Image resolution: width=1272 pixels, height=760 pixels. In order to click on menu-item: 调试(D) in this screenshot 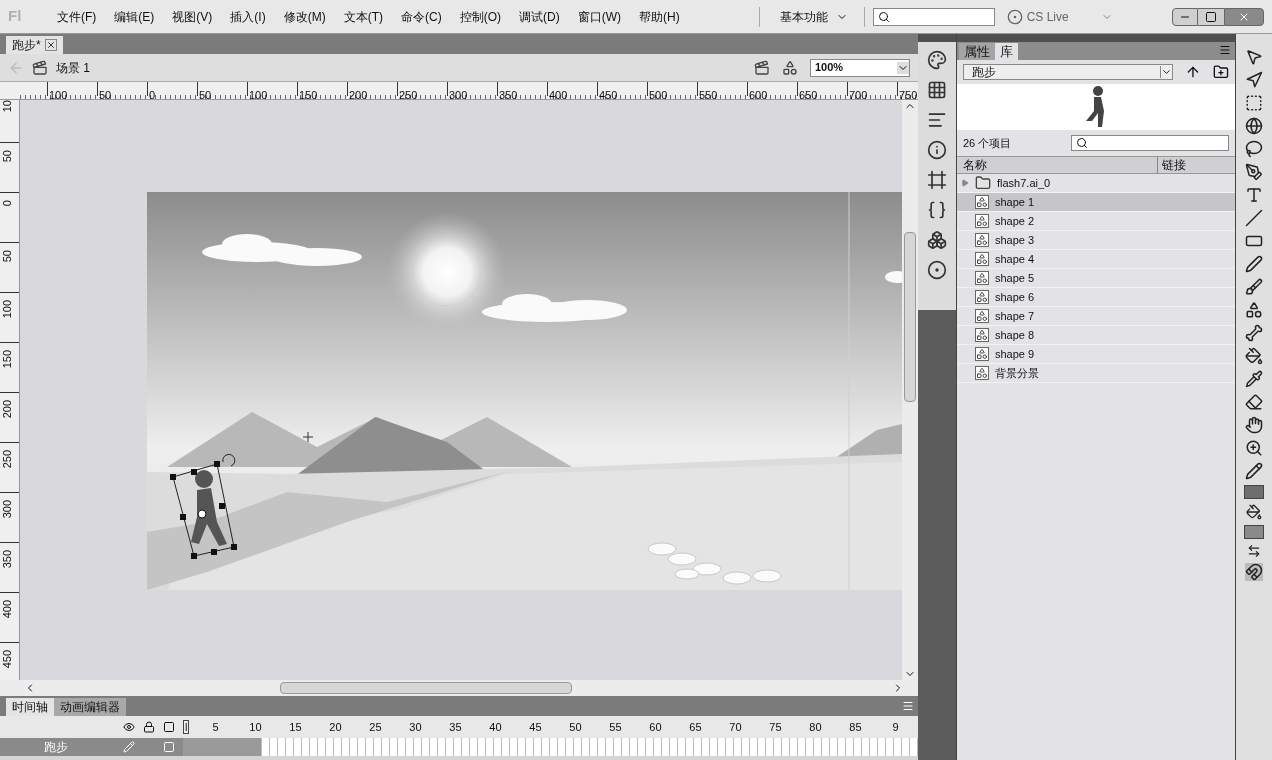, I will do `click(539, 16)`.